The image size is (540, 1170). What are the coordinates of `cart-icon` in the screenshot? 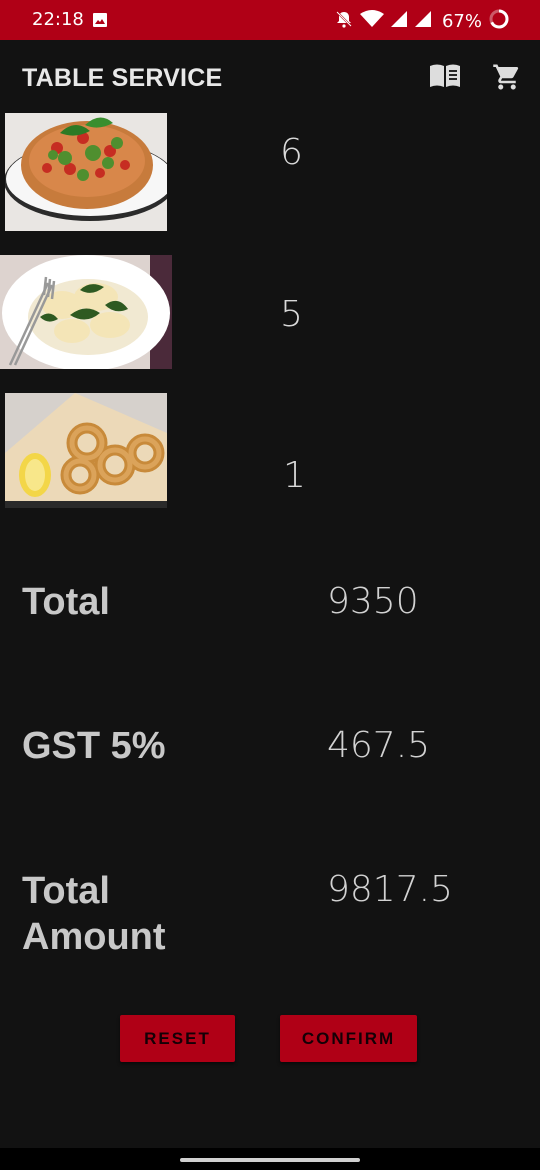 It's located at (507, 79).